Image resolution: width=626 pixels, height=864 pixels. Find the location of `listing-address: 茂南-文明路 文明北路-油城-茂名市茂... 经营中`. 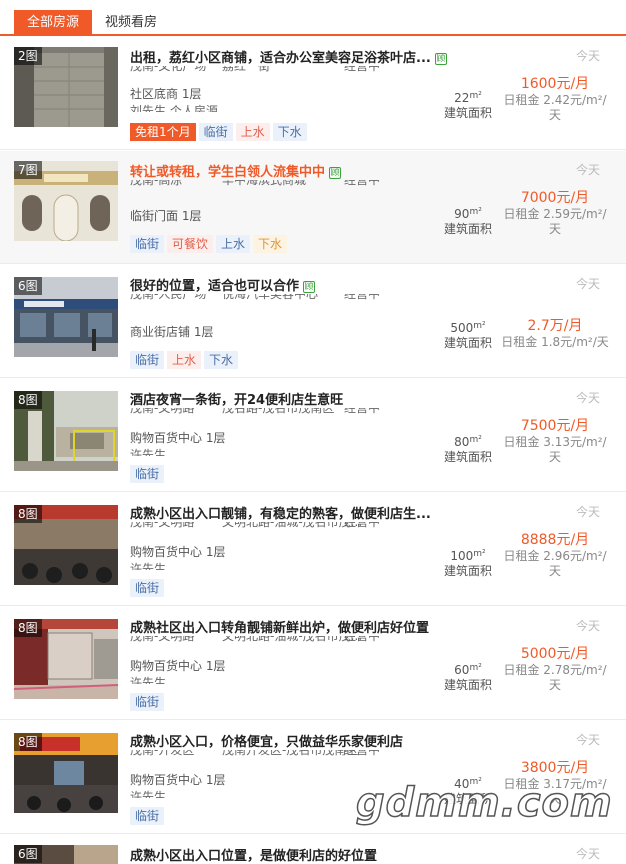

listing-address: 茂南-文明路 文明北路-油城-茂名市茂... 经营中 is located at coordinates (285, 640).